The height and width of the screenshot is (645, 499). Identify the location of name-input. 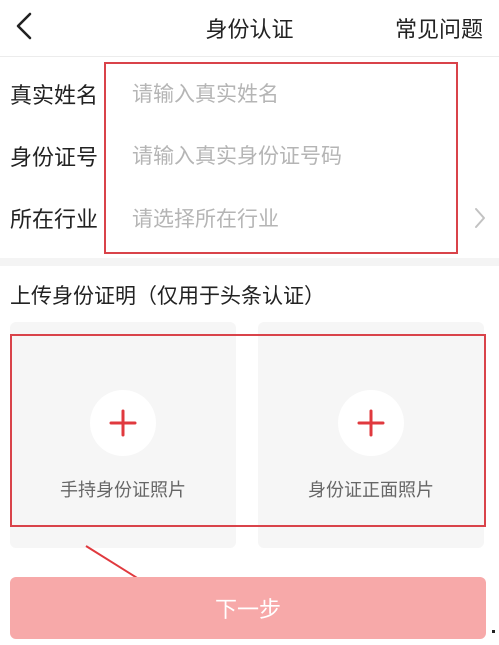
(287, 94).